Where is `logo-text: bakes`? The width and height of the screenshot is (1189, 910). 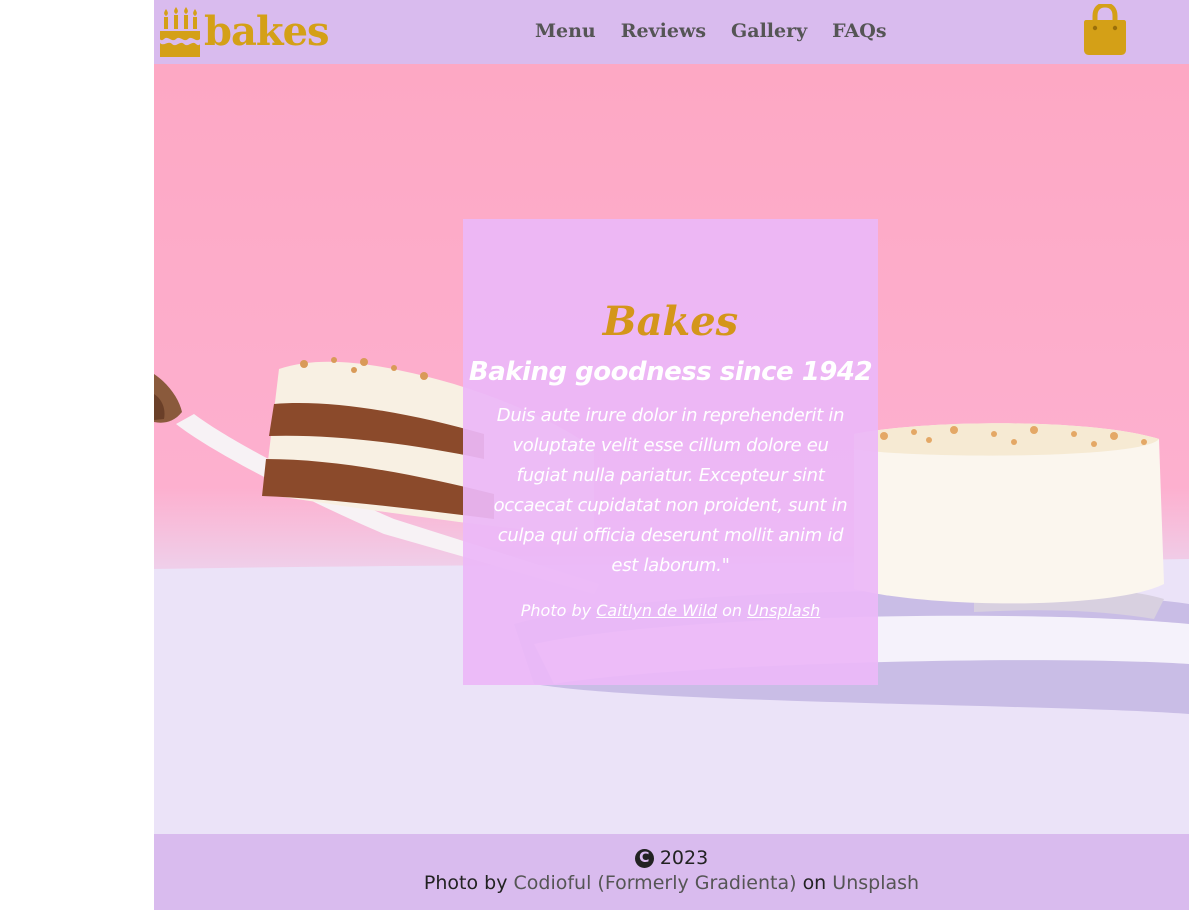 logo-text: bakes is located at coordinates (267, 31).